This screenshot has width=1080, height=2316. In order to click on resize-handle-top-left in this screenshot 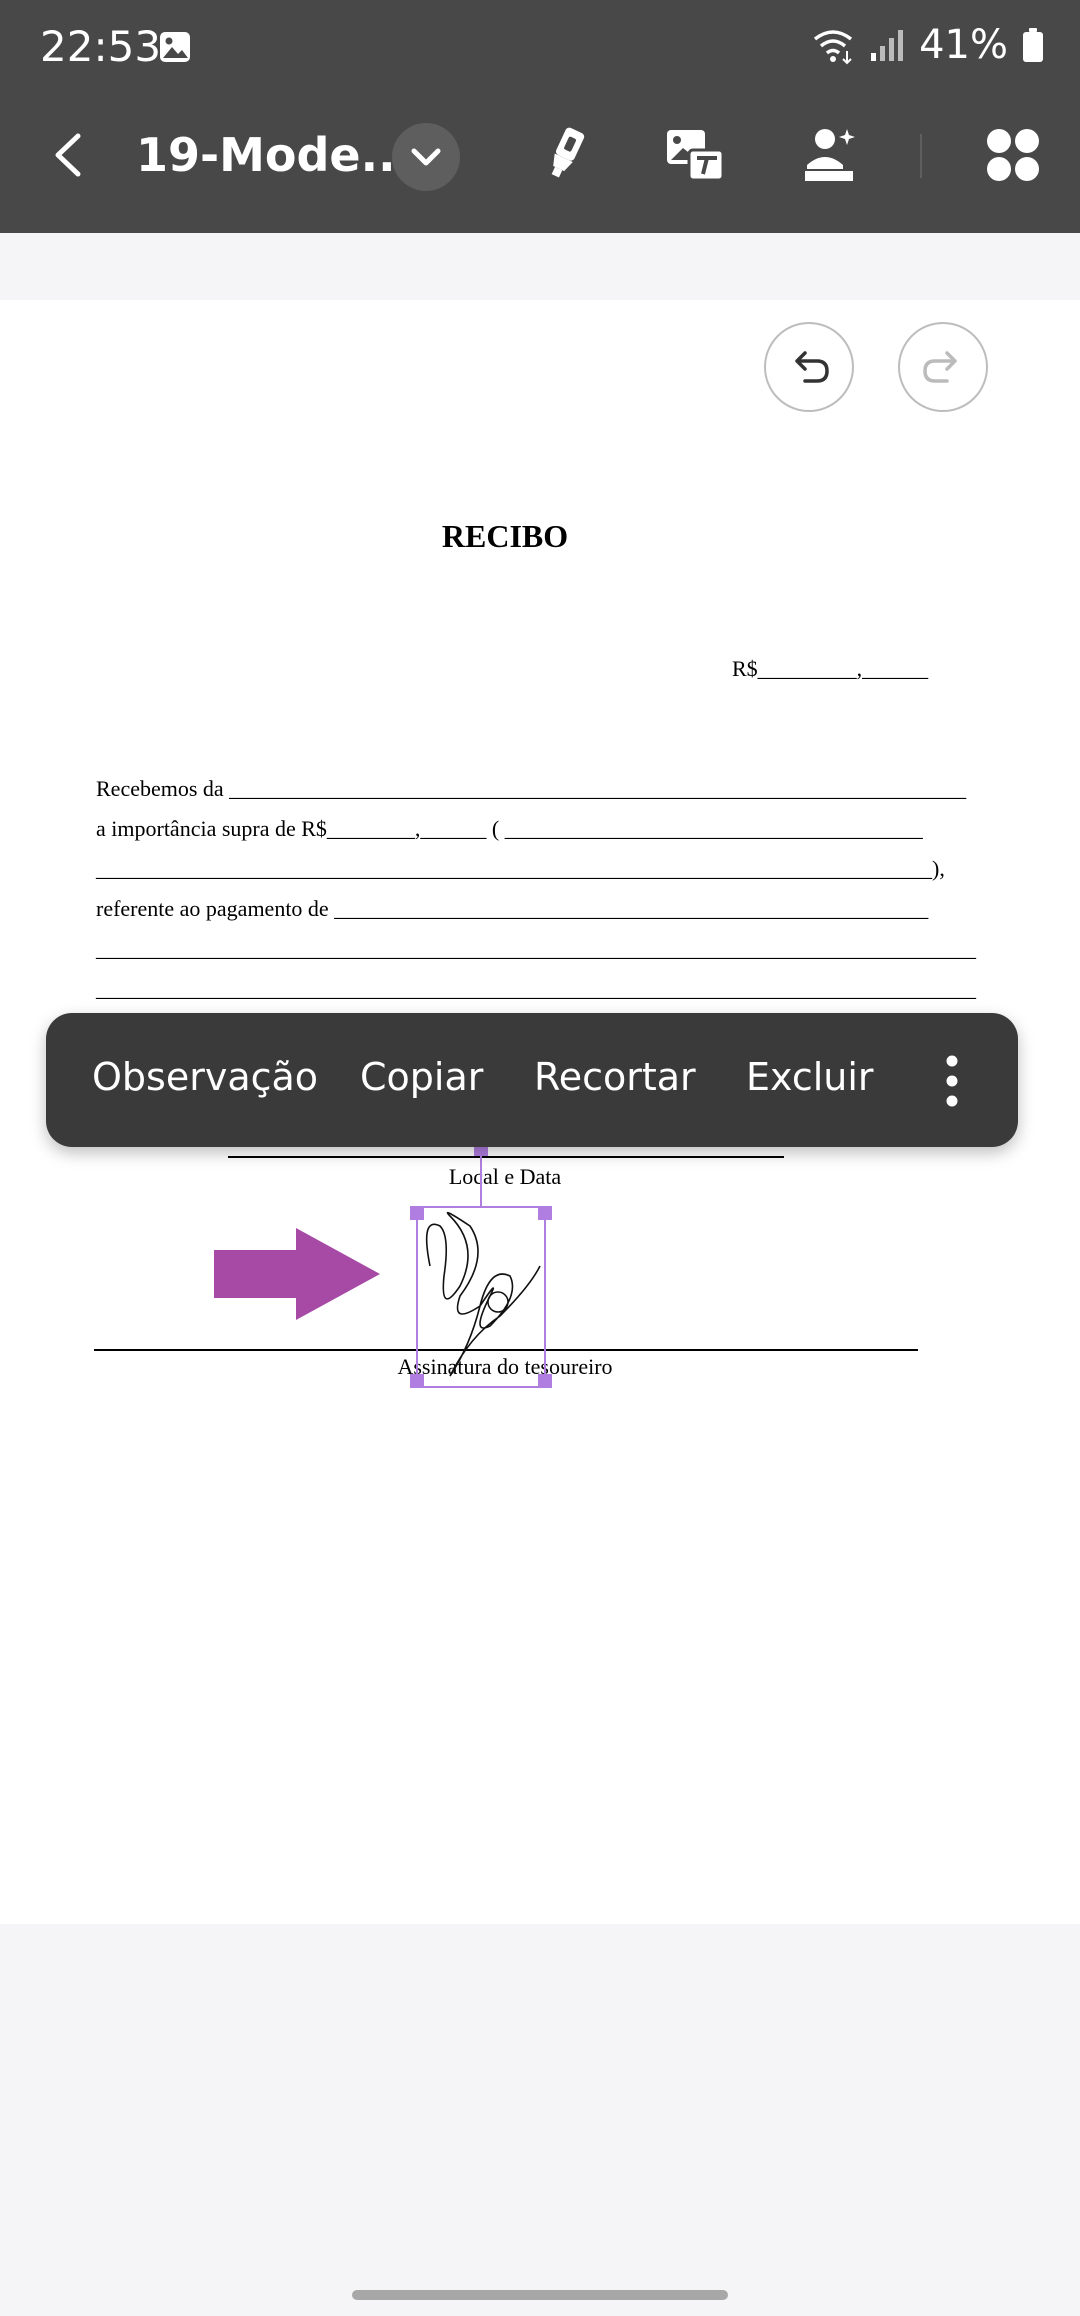, I will do `click(417, 1213)`.